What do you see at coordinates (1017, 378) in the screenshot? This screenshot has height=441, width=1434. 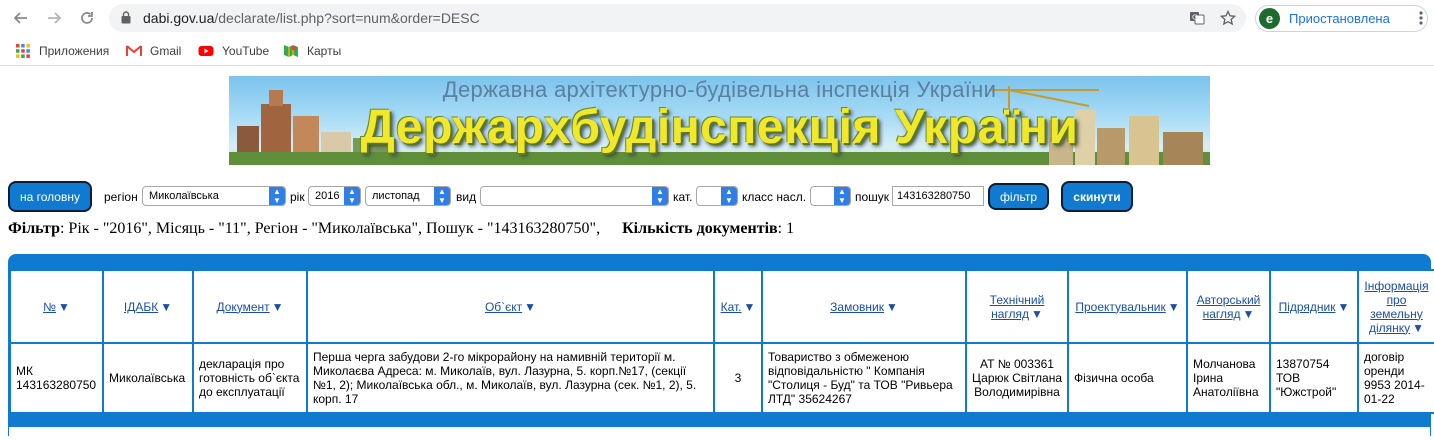 I see `cell-technical-supervision: АТ № 003361 Царюк Світлана Володимирівна` at bounding box center [1017, 378].